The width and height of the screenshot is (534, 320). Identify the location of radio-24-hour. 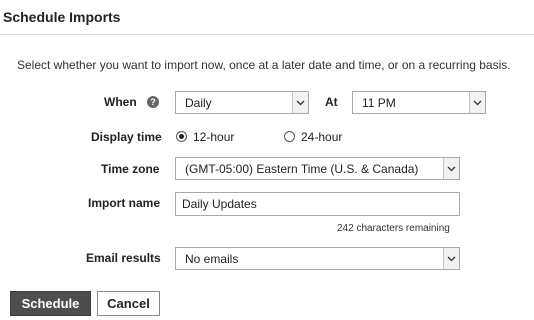
(289, 136).